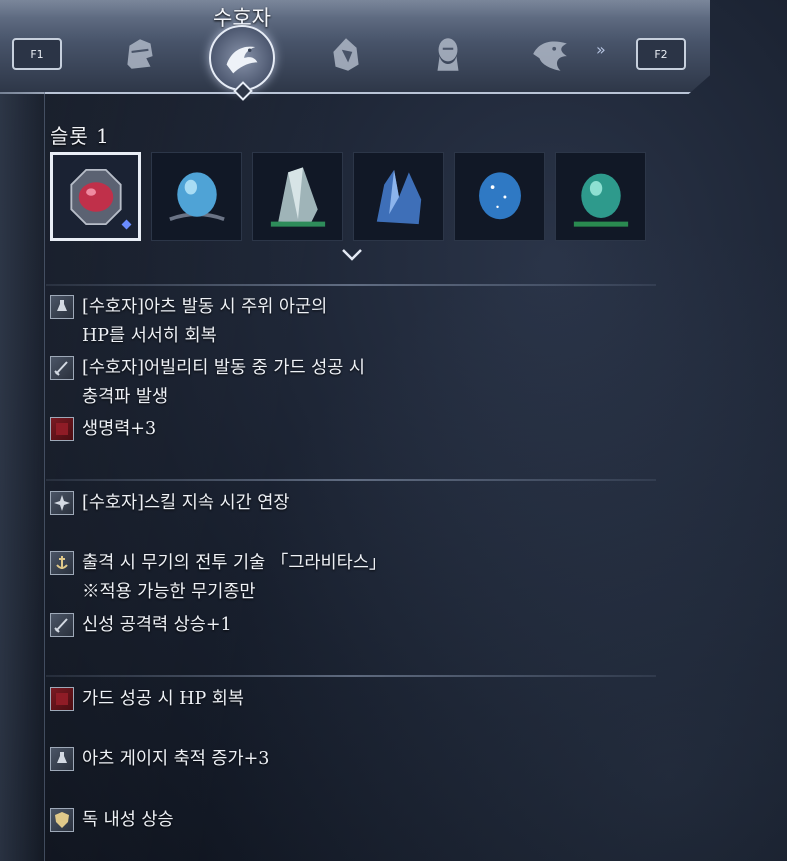 This screenshot has width=787, height=861. What do you see at coordinates (128, 820) in the screenshot?
I see `effect-text: 독 내성 상승` at bounding box center [128, 820].